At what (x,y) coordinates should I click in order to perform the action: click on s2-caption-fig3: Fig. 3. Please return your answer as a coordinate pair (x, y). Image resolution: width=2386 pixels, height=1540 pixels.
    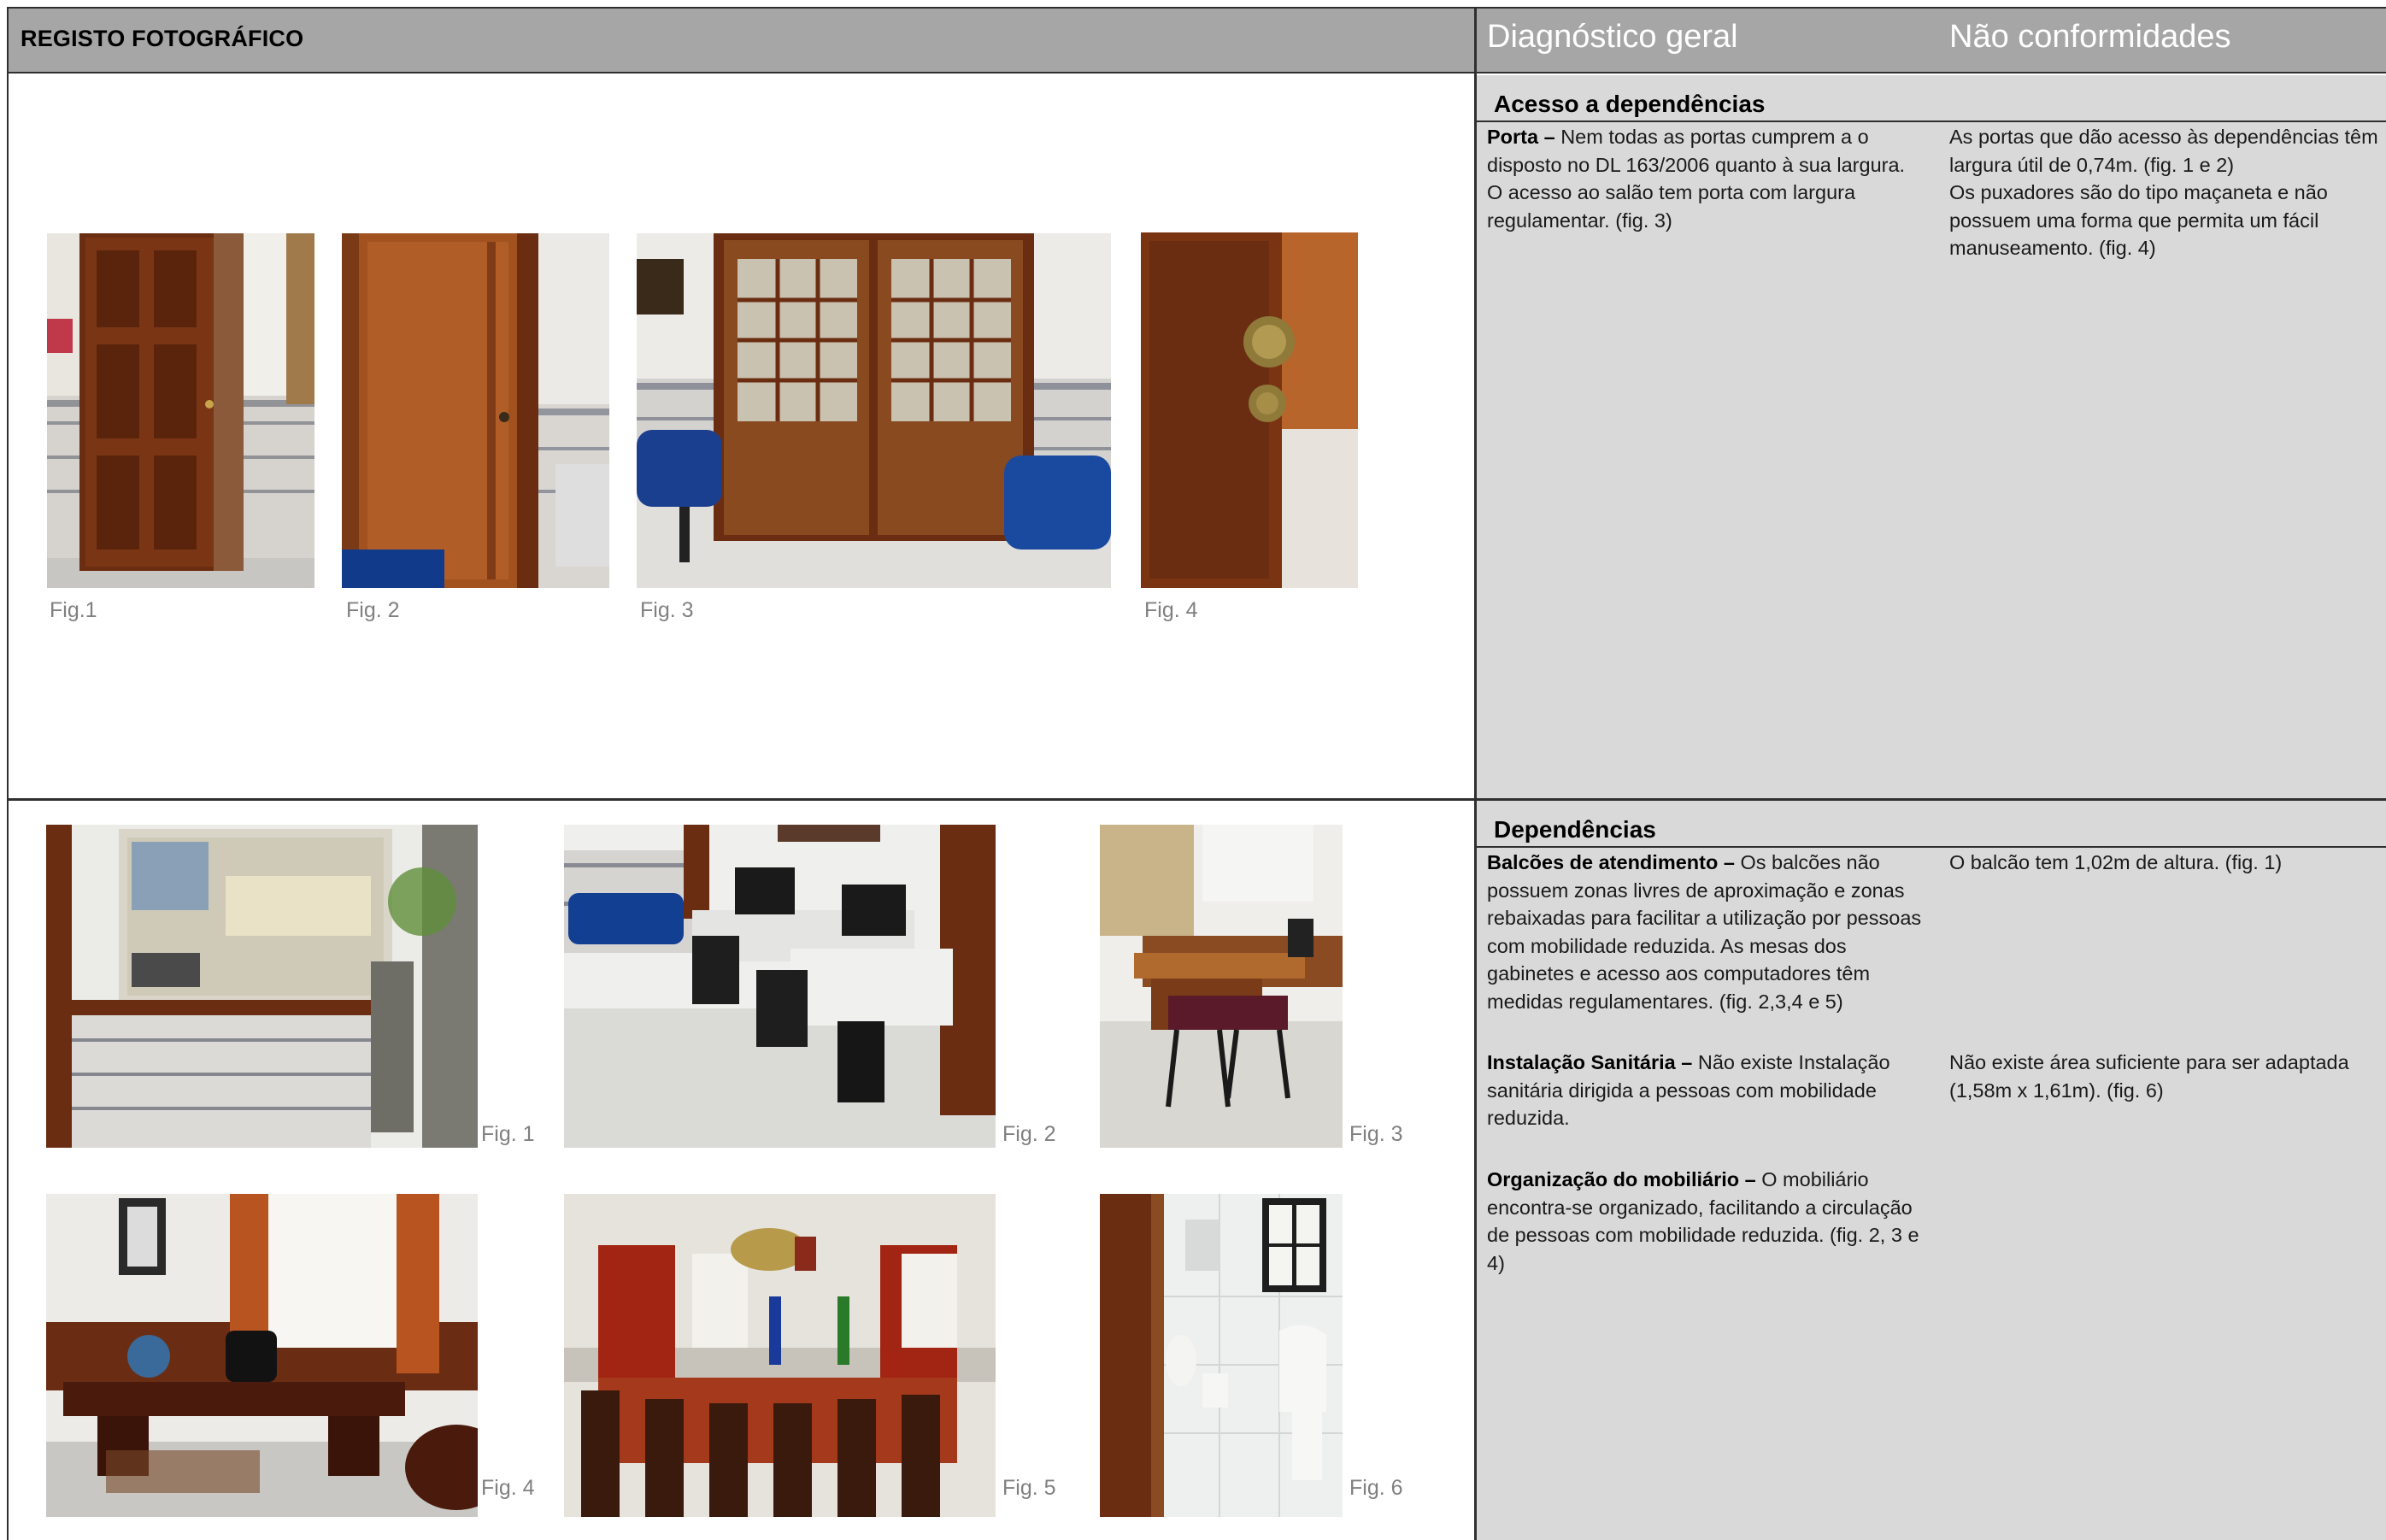
    Looking at the image, I should click on (1376, 1134).